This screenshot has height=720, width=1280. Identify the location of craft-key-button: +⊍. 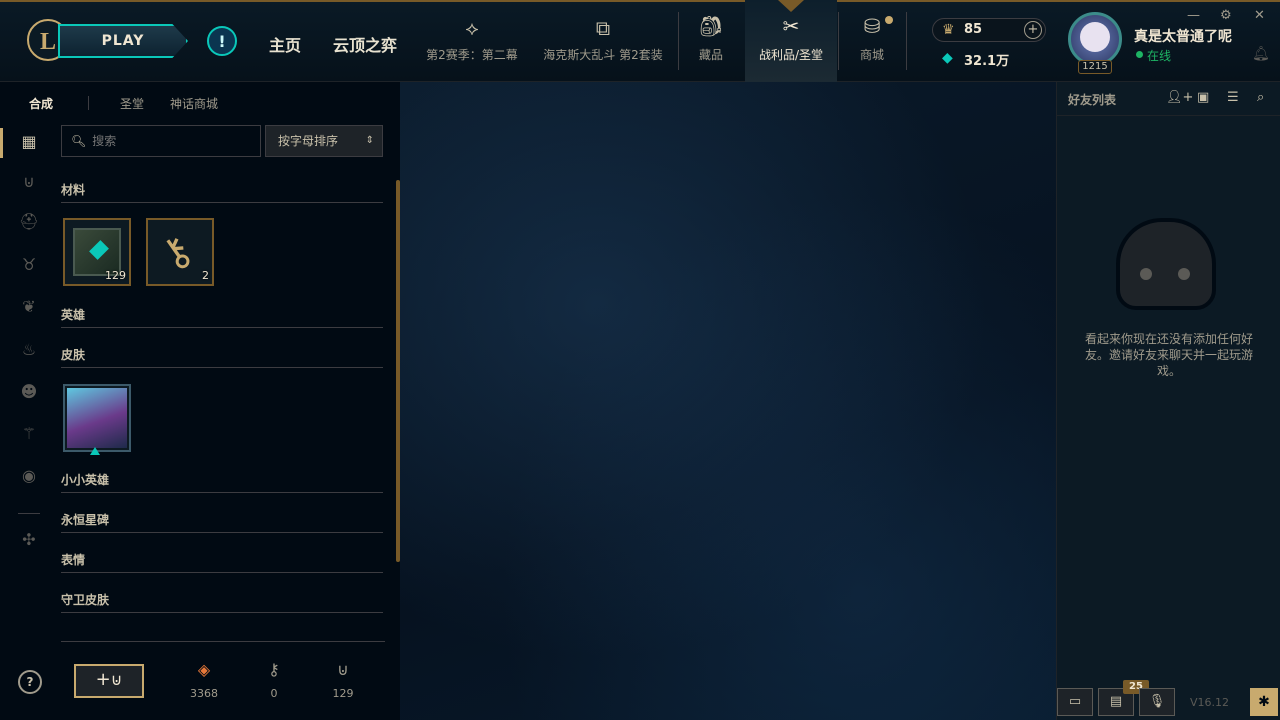
(109, 681).